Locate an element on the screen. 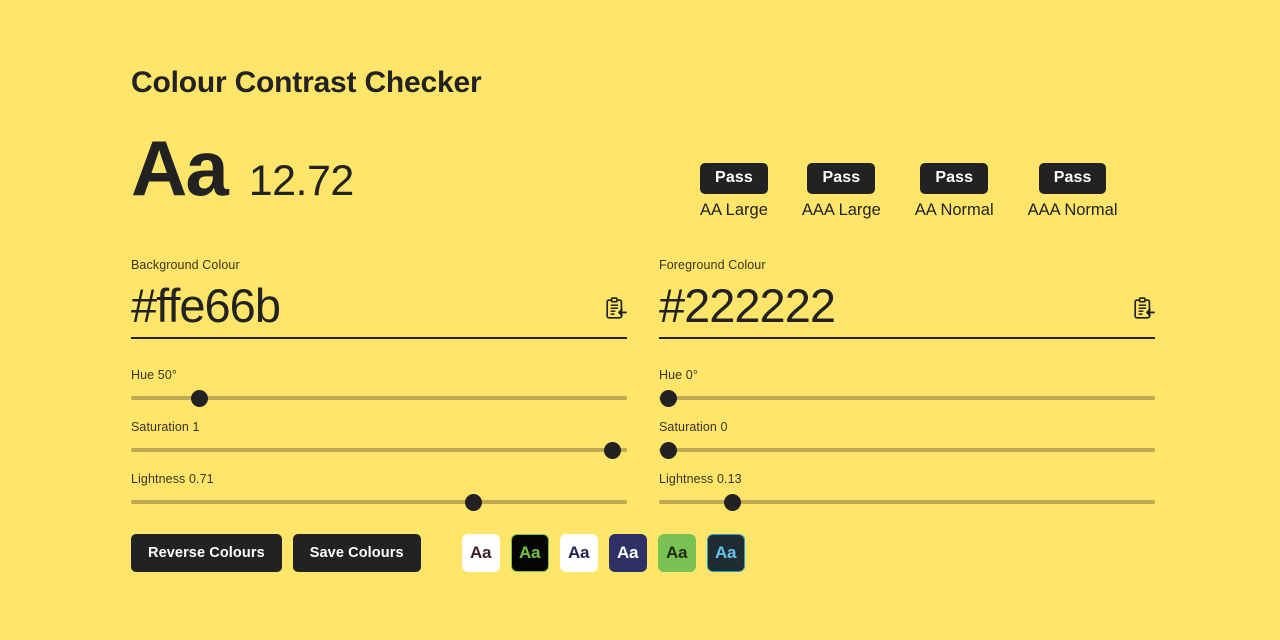  preview-sample-text: Aa is located at coordinates (180, 168).